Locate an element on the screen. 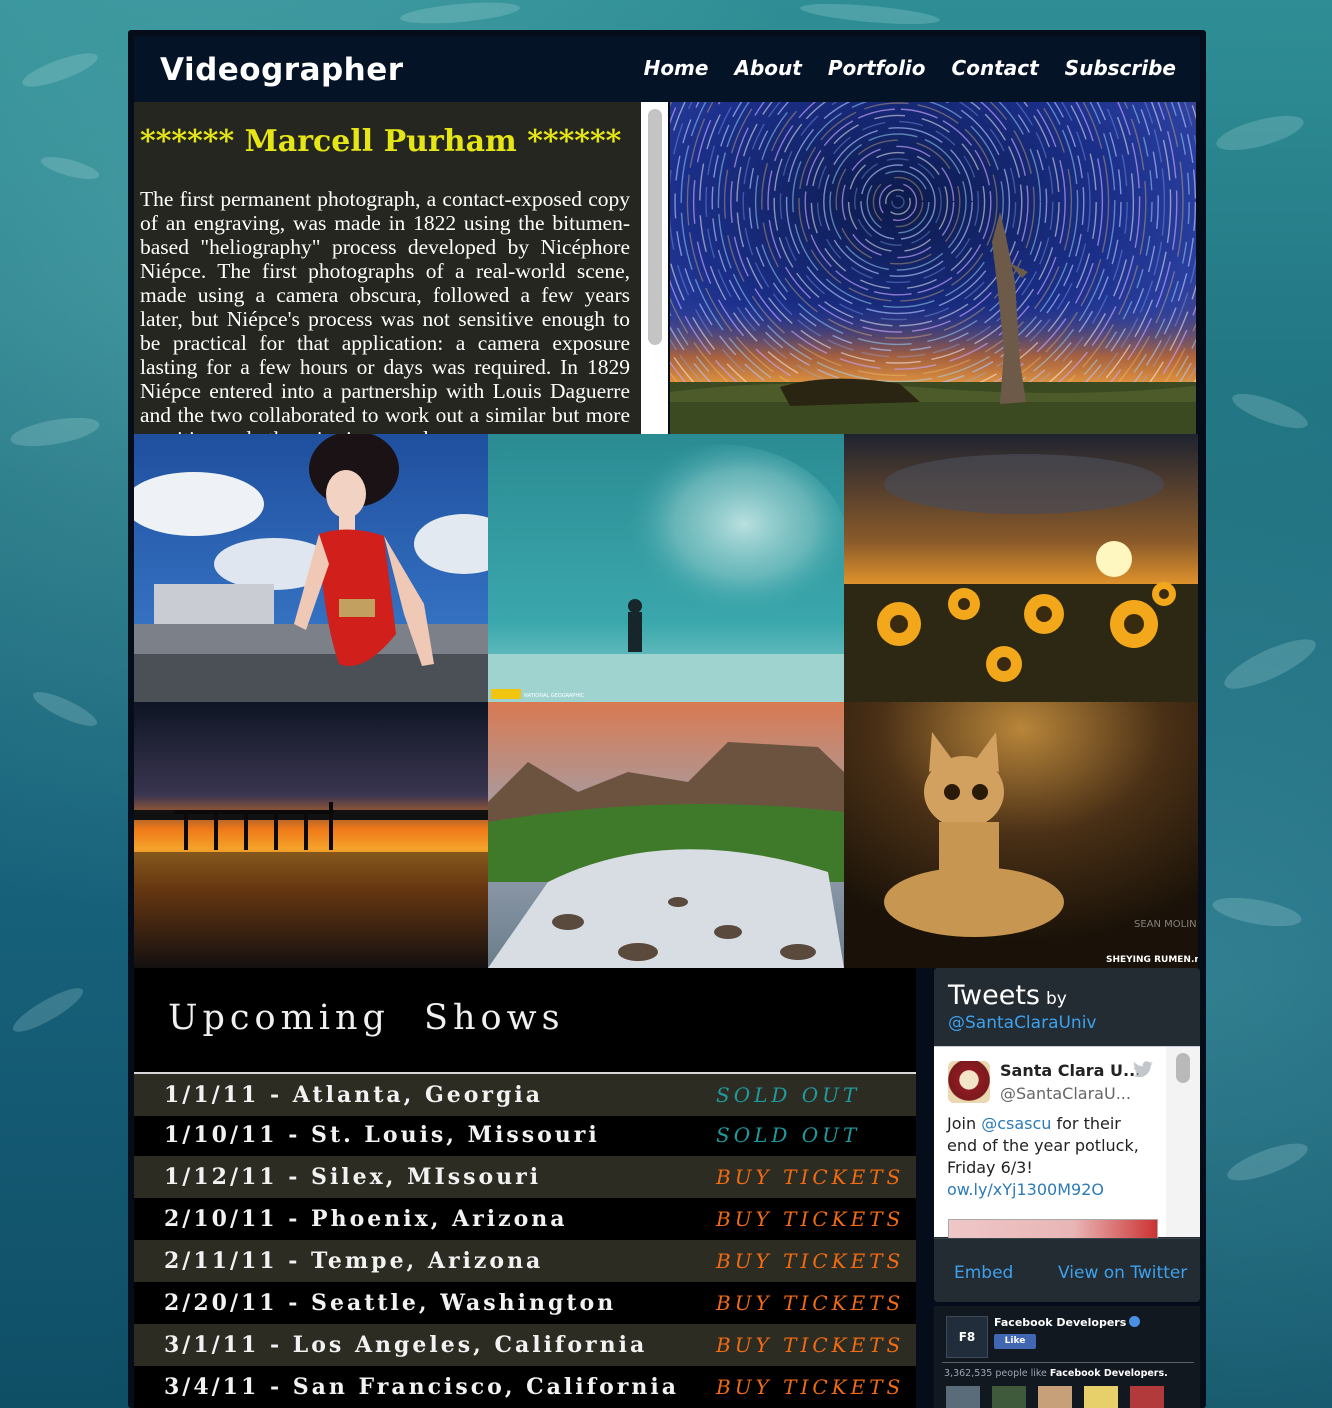 This screenshot has height=1408, width=1332. twitter-handle-link: @SantaClaraUniv is located at coordinates (1022, 1023).